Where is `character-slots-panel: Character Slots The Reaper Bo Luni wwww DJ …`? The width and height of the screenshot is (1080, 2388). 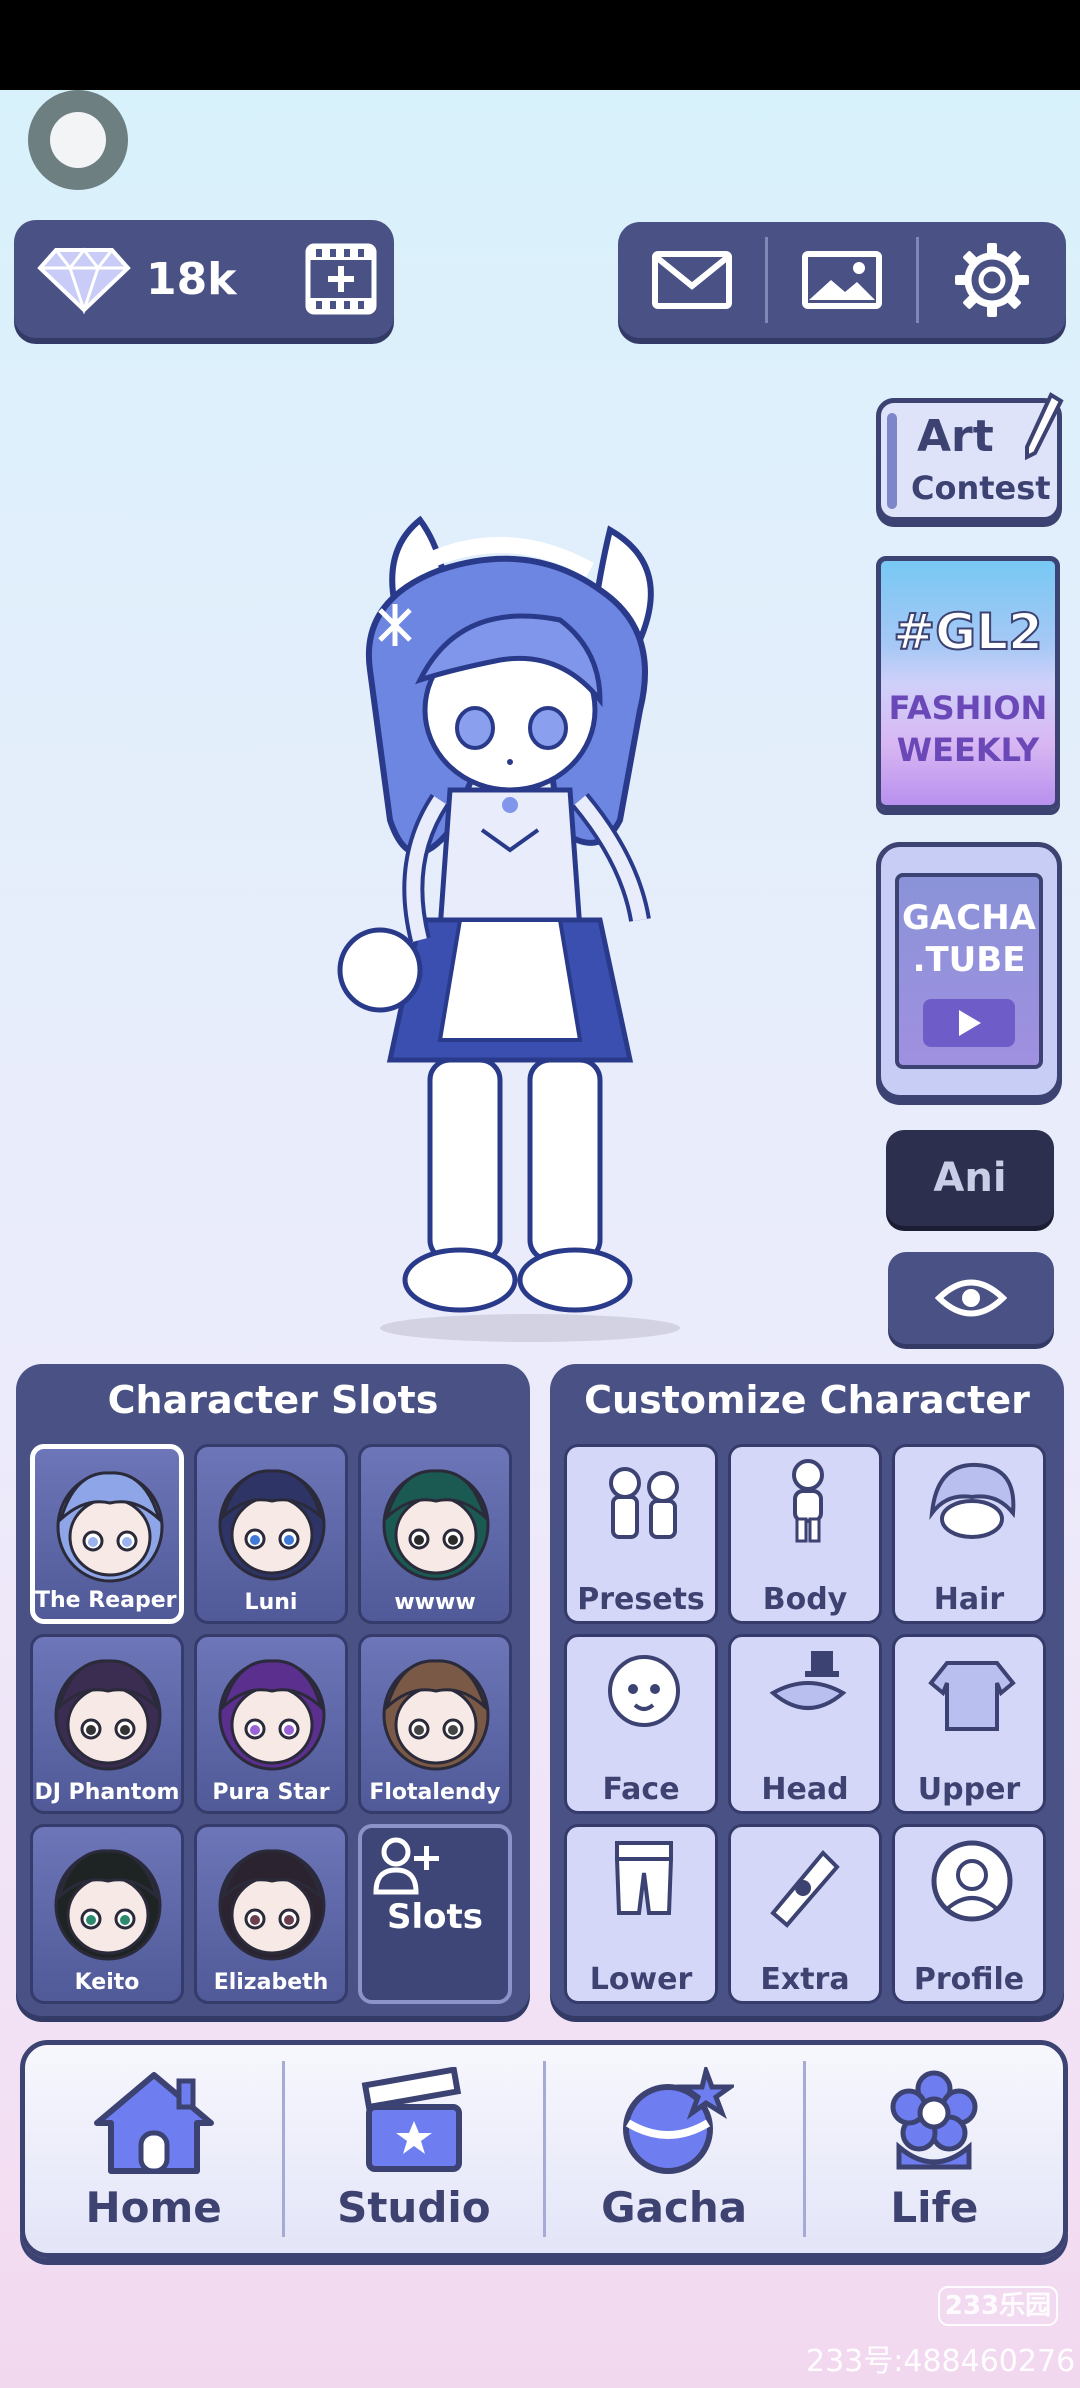
character-slots-panel: Character Slots The Reaper Bo Luni wwww DJ … is located at coordinates (273, 1690).